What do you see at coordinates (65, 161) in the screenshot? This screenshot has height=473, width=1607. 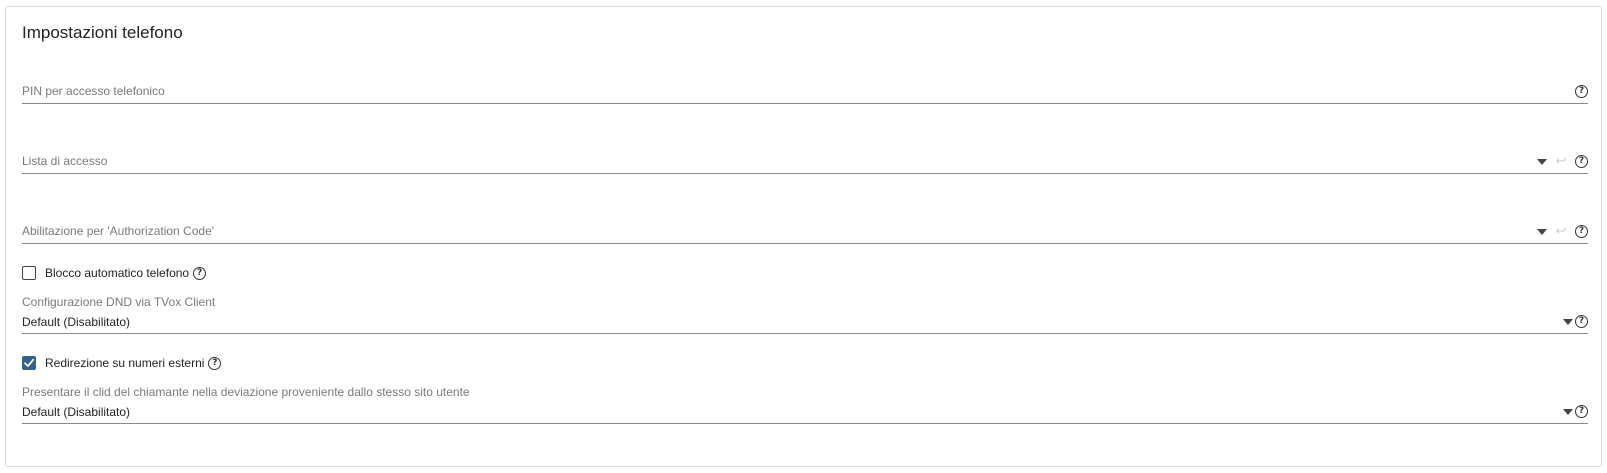 I see `access-list-placeholder: Lista di accesso` at bounding box center [65, 161].